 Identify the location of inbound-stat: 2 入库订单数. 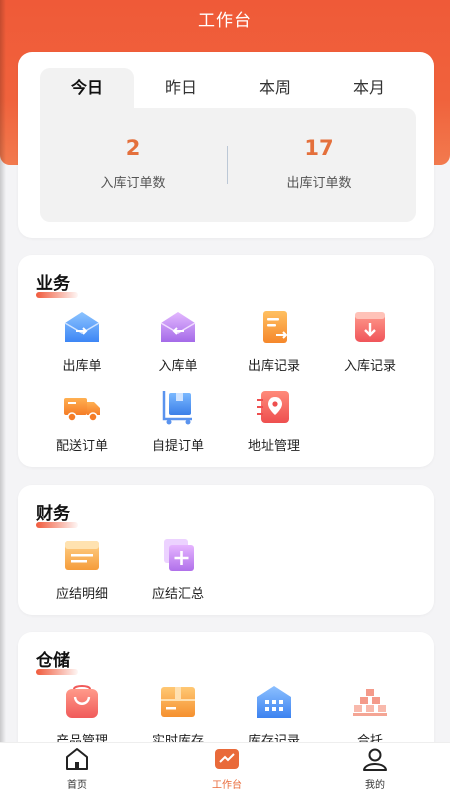
(133, 163).